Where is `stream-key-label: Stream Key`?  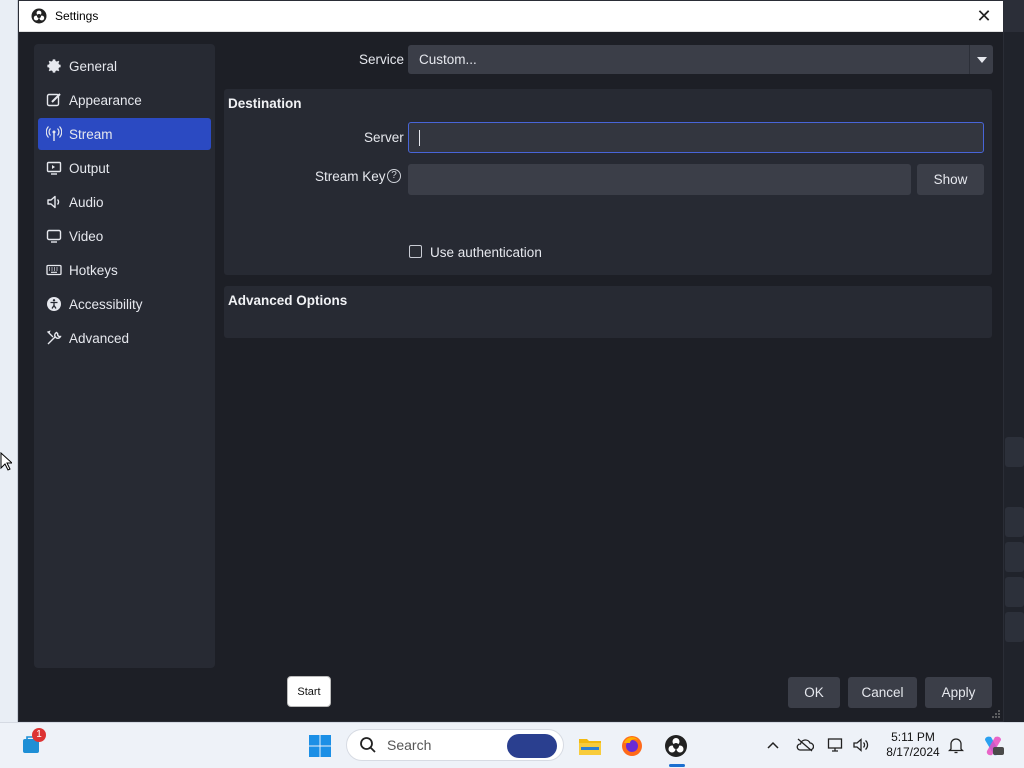 stream-key-label: Stream Key is located at coordinates (350, 176).